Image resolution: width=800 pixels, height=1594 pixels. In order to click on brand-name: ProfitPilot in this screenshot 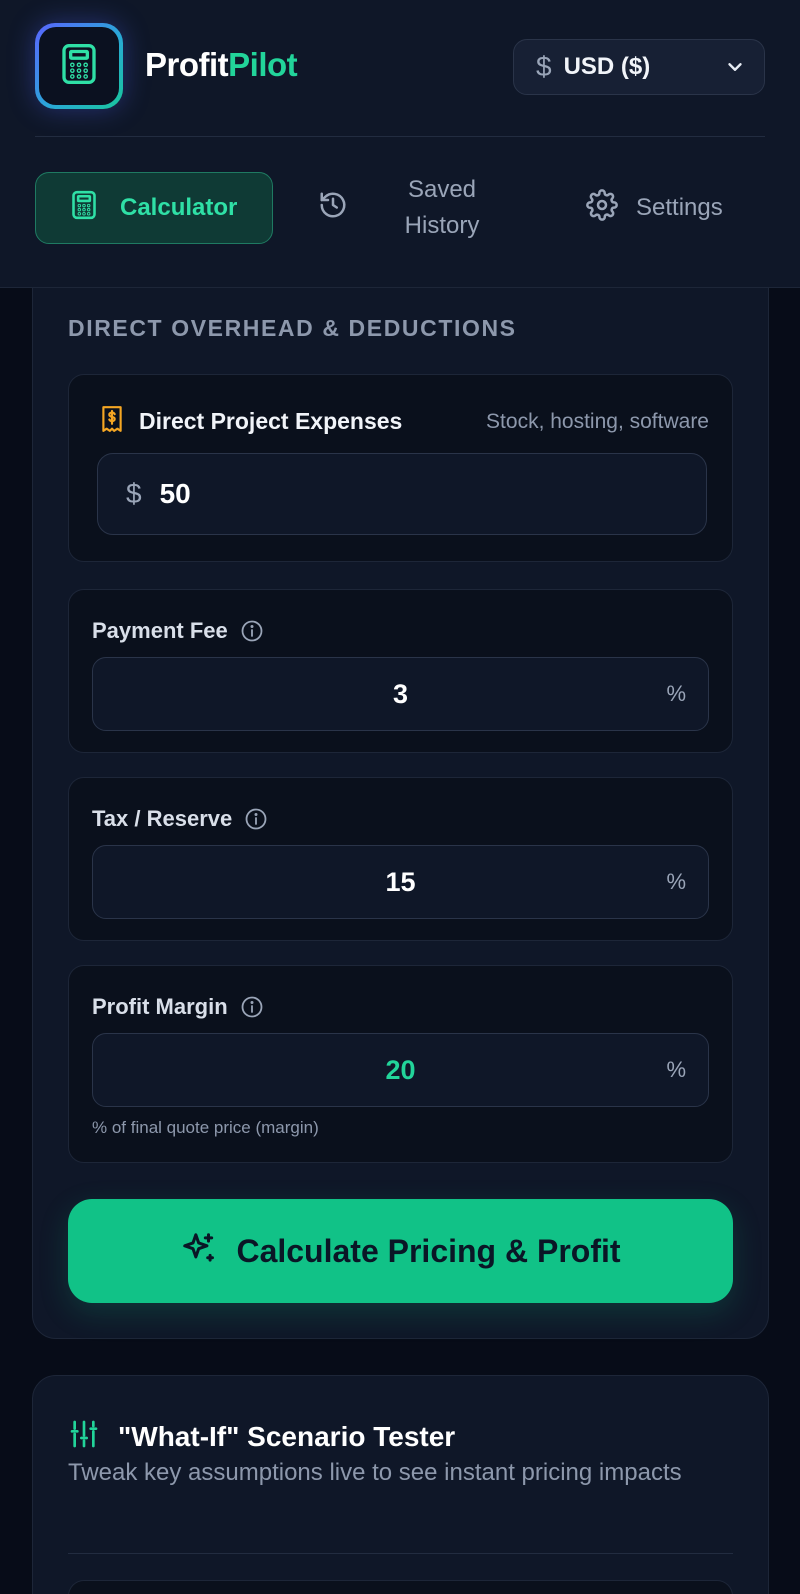, I will do `click(221, 65)`.